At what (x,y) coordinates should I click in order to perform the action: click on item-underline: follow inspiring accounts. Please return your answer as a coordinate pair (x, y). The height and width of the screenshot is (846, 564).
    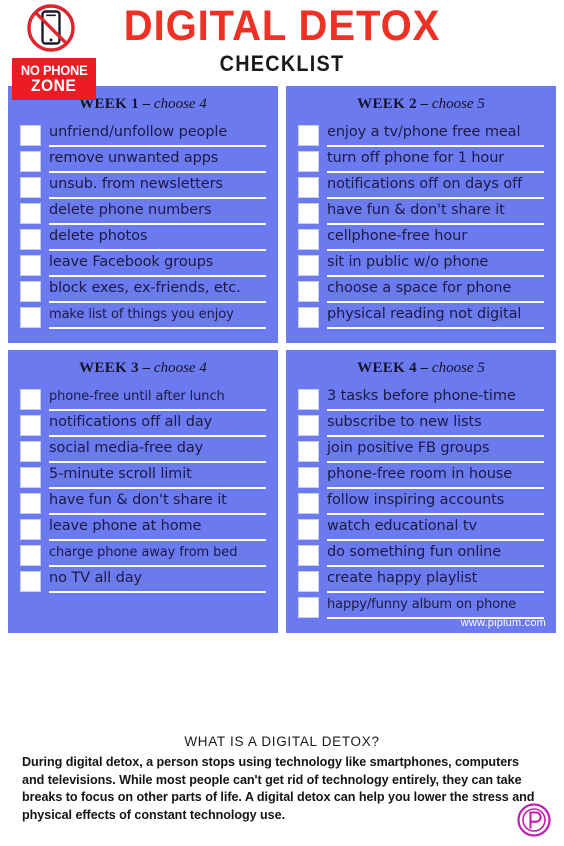
    Looking at the image, I should click on (435, 503).